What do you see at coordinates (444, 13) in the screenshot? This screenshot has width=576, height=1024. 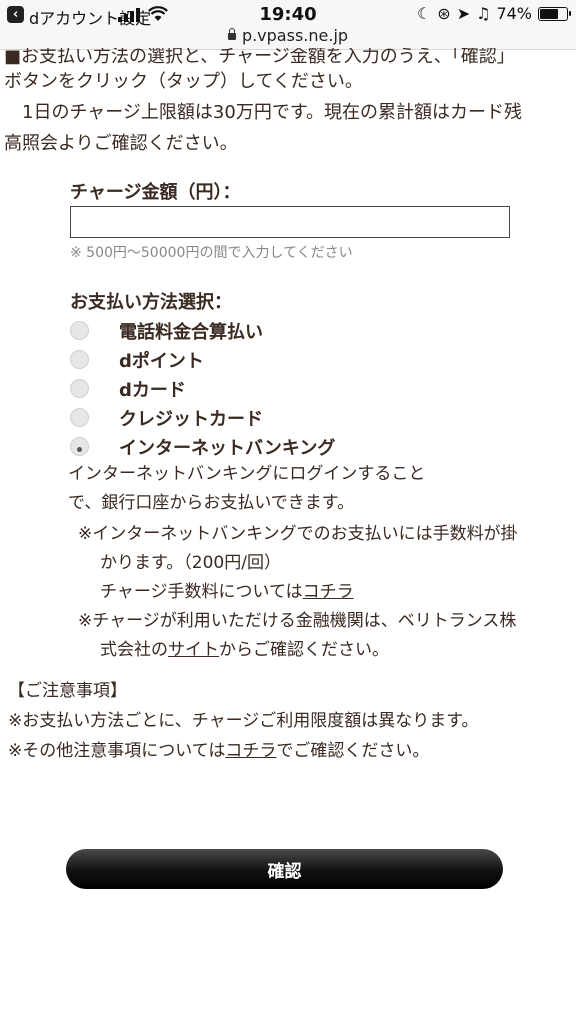 I see `rotation-lock-icon: ⊛` at bounding box center [444, 13].